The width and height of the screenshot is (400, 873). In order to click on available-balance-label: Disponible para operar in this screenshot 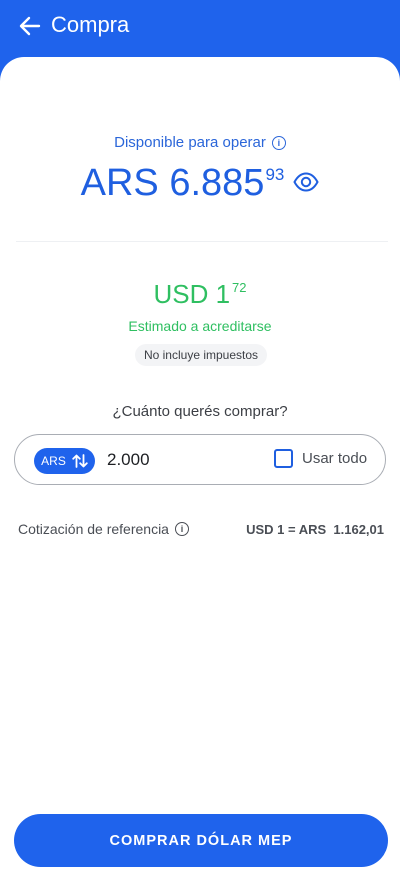, I will do `click(190, 142)`.